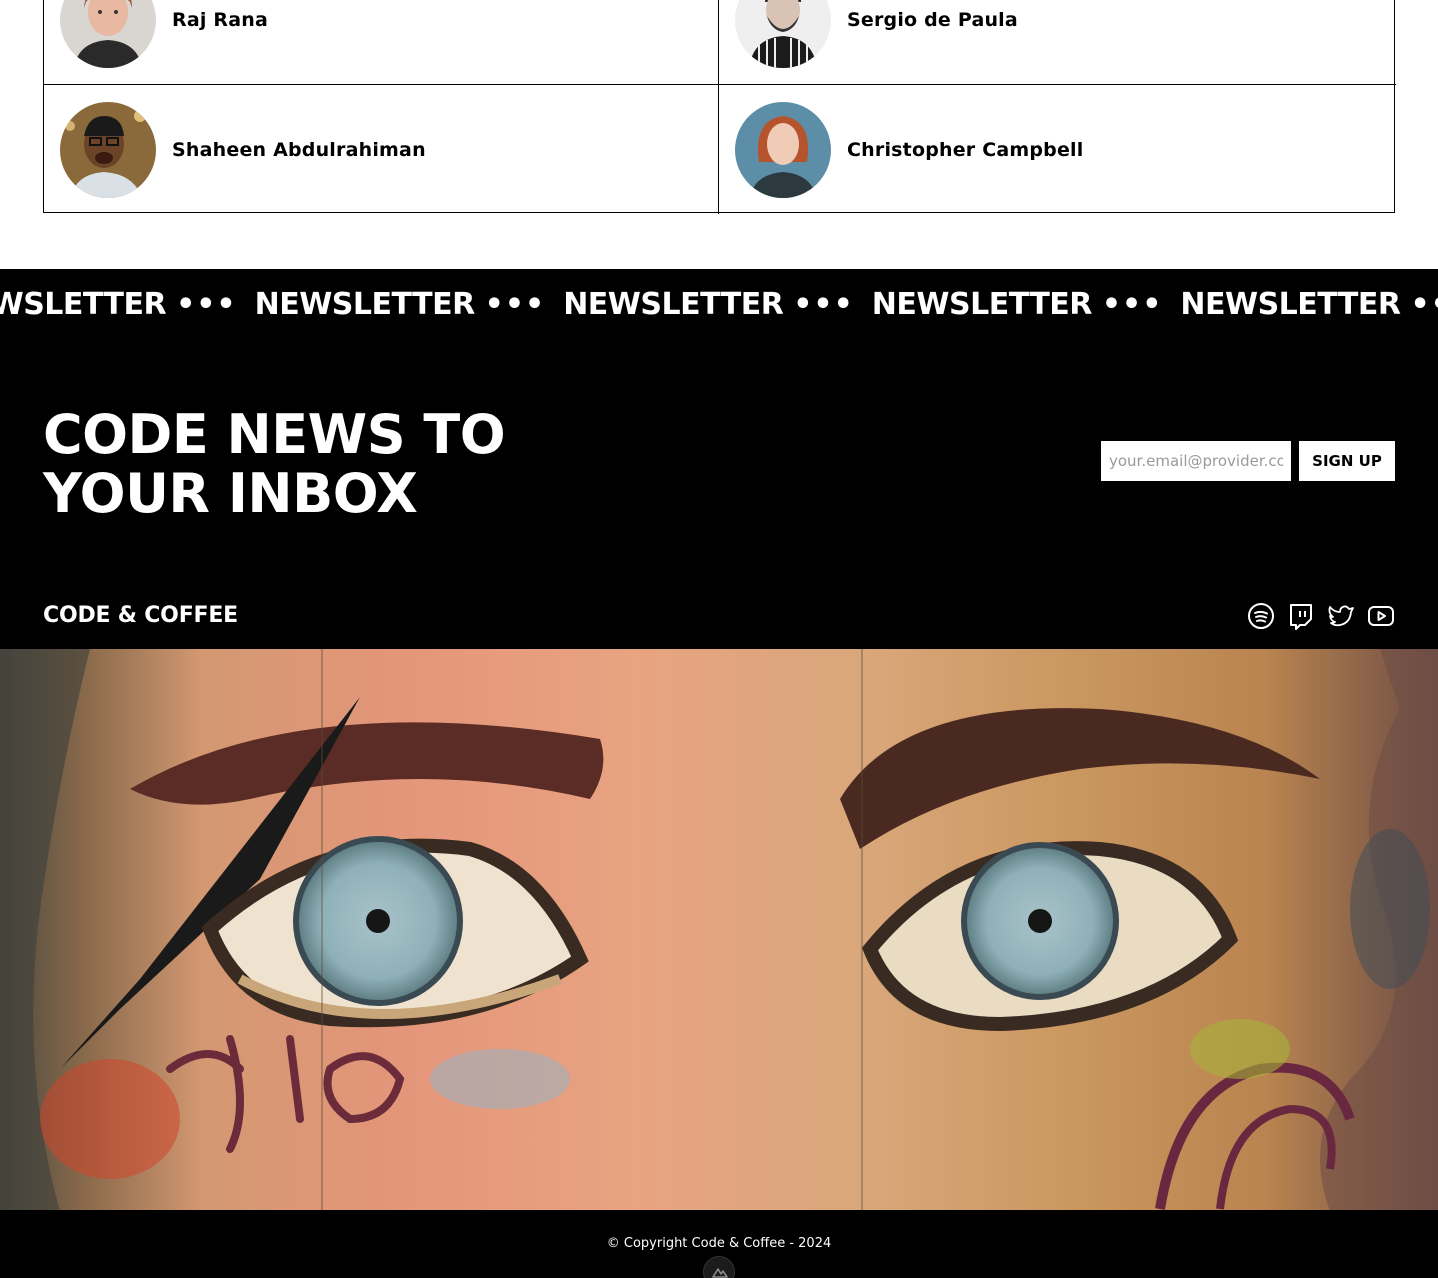  I want to click on speaker-card: Shaheen Abdulrahiman, so click(381, 149).